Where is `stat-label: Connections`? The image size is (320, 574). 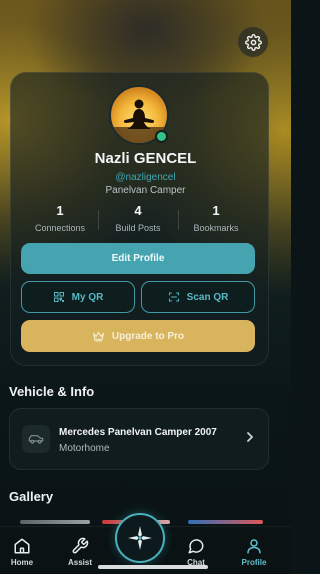 stat-label: Connections is located at coordinates (60, 228).